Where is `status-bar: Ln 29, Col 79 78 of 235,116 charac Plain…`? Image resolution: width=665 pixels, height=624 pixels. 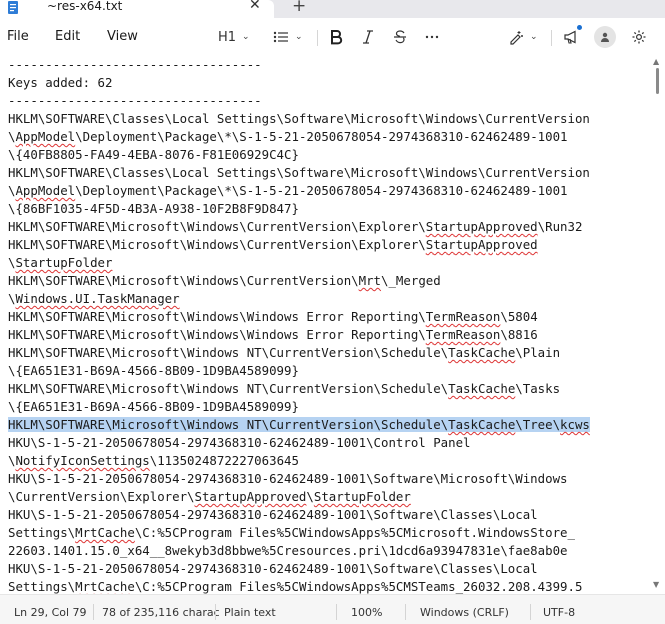
status-bar: Ln 29, Col 79 78 of 235,116 charac Plain… is located at coordinates (332, 609).